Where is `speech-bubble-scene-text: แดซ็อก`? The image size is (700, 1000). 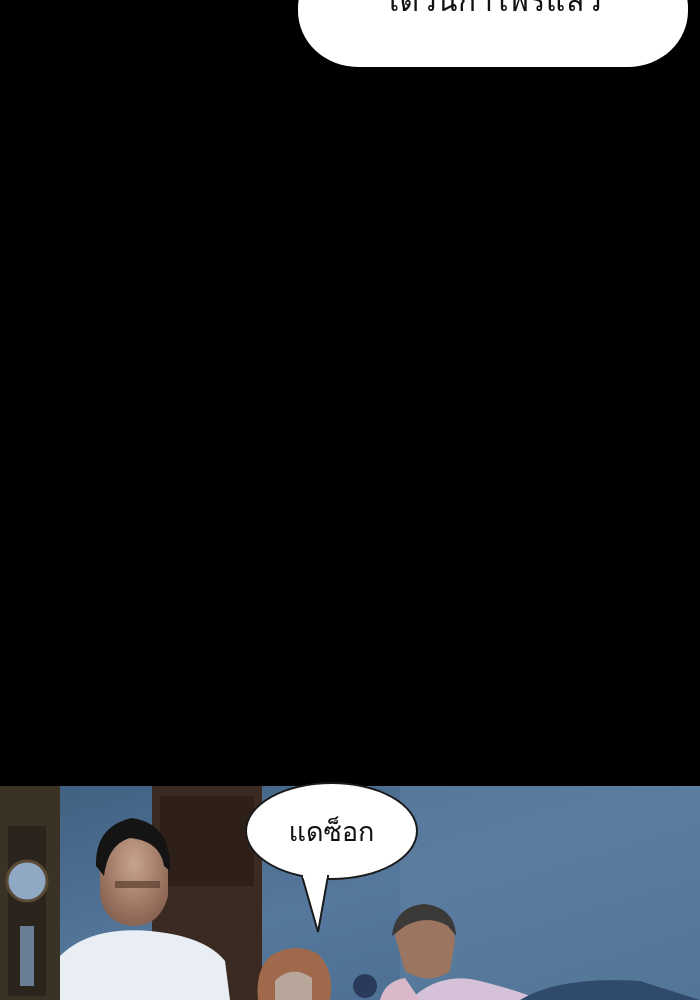
speech-bubble-scene-text: แดซ็อก is located at coordinates (331, 832).